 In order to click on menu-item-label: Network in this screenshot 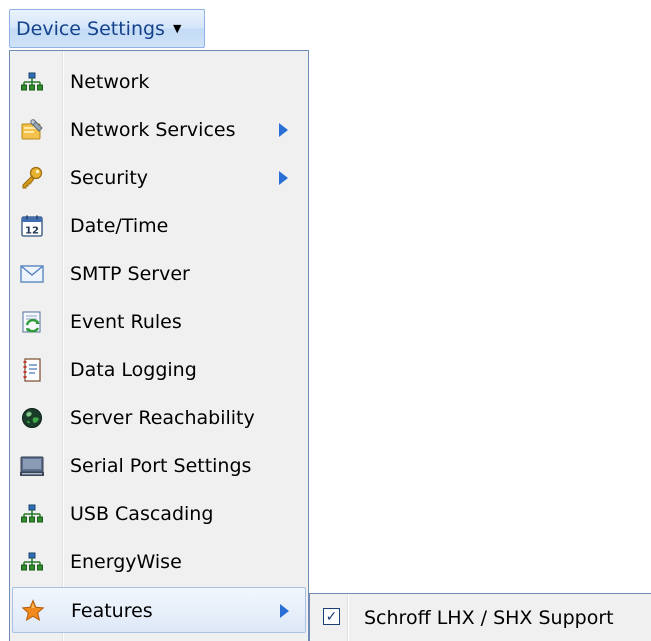, I will do `click(110, 82)`.